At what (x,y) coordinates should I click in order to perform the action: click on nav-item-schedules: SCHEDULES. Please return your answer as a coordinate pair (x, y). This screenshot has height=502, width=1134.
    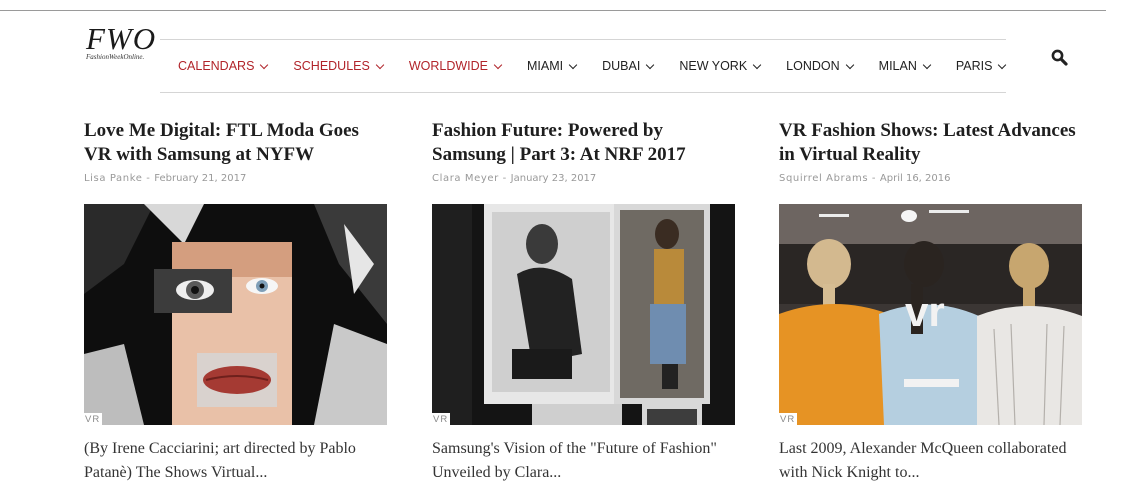
    Looking at the image, I should click on (339, 66).